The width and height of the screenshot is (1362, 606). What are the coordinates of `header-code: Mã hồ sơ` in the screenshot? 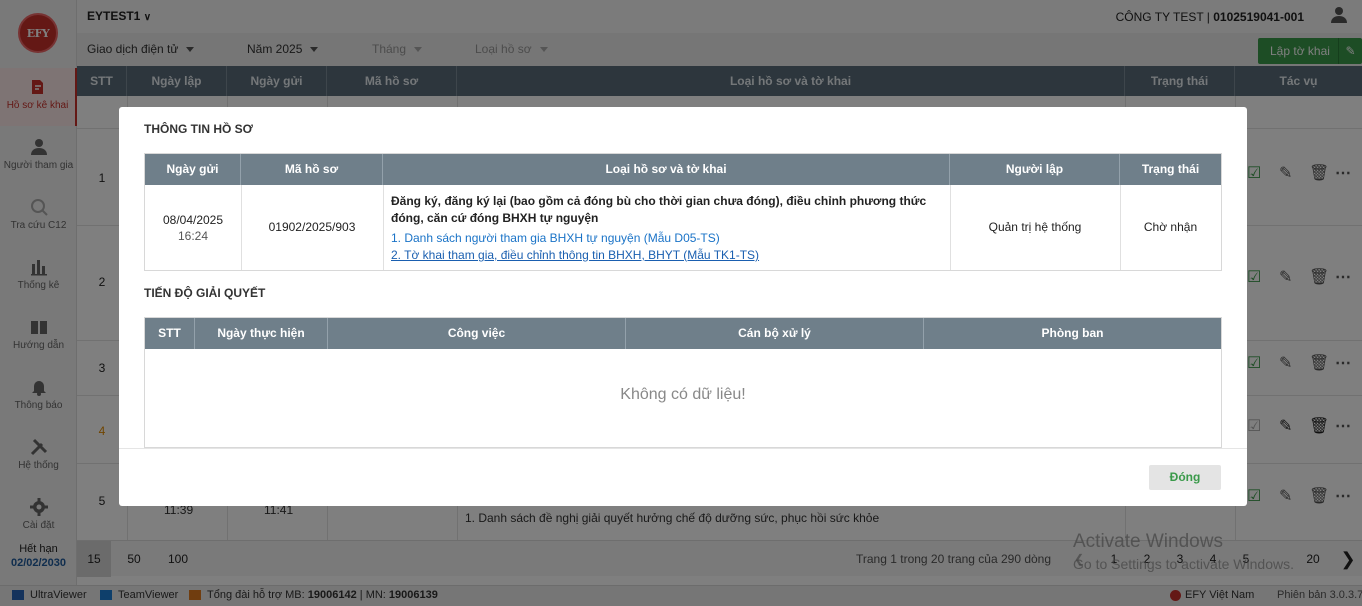 It's located at (312, 169).